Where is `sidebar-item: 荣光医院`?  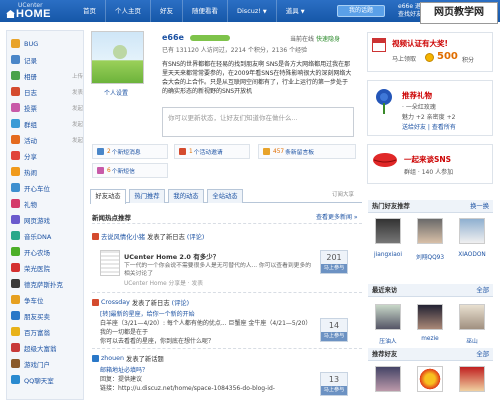
sidebar-item: 荣光医院 is located at coordinates (47, 267).